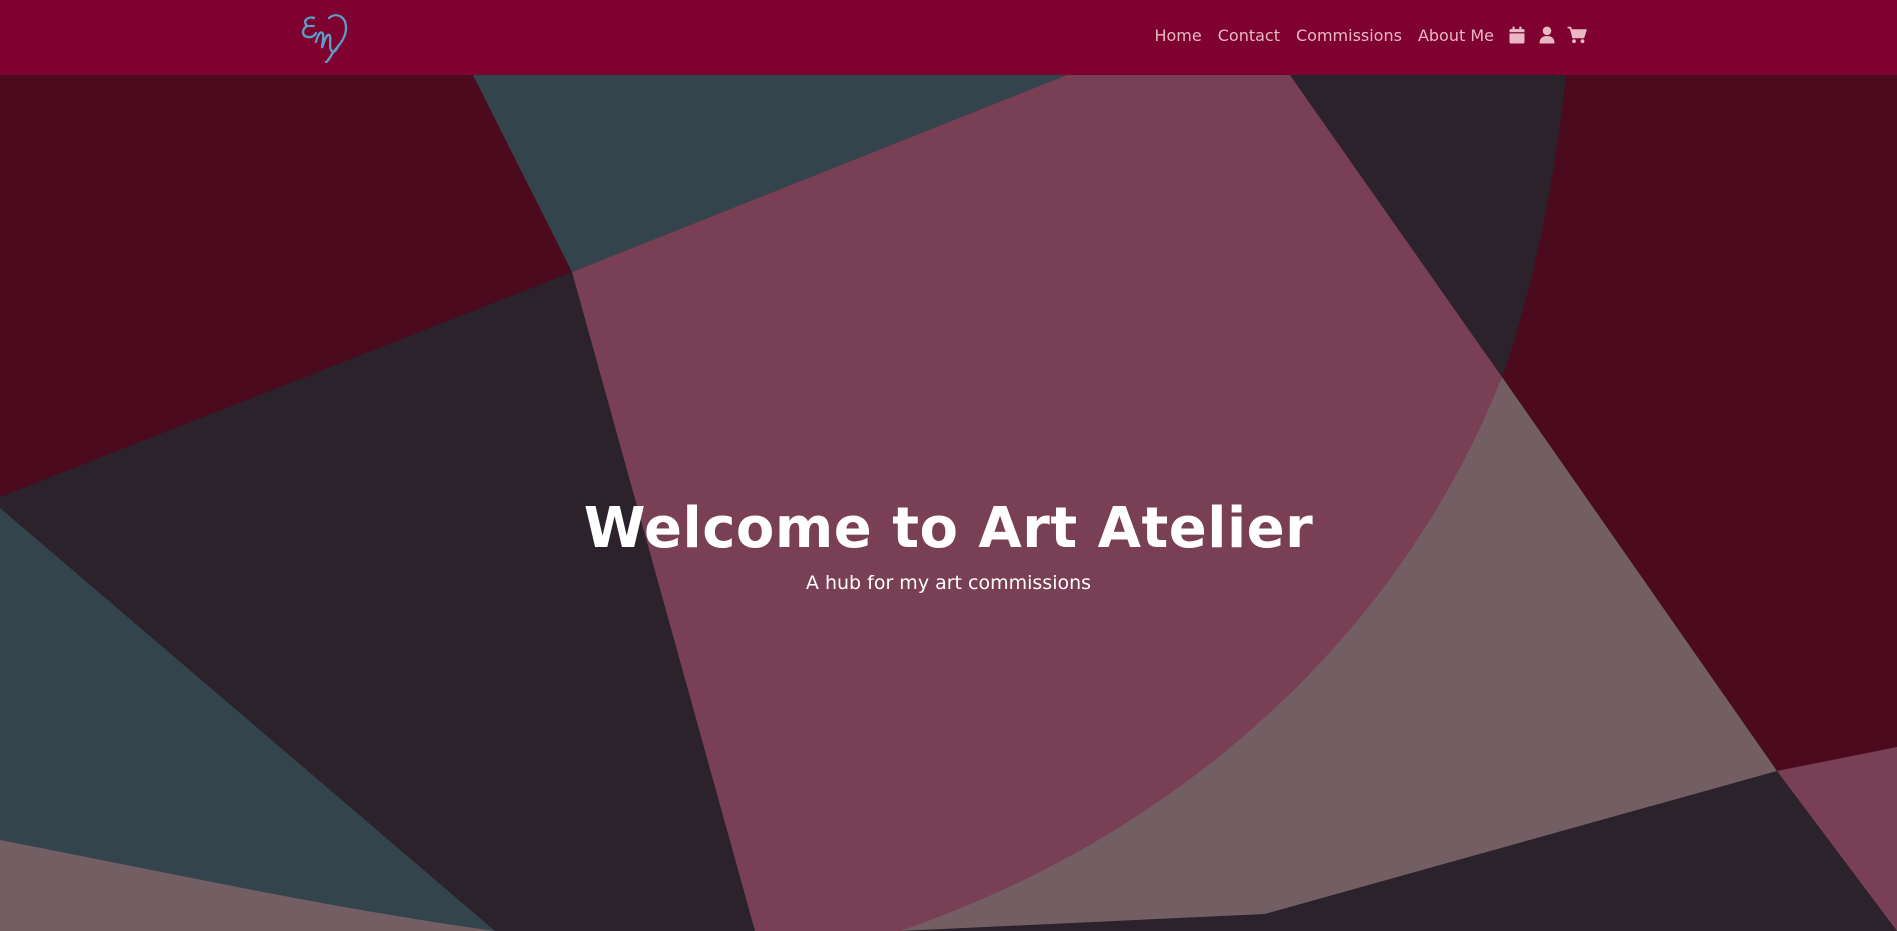 The width and height of the screenshot is (1897, 931). What do you see at coordinates (1517, 35) in the screenshot?
I see `calendar-icon` at bounding box center [1517, 35].